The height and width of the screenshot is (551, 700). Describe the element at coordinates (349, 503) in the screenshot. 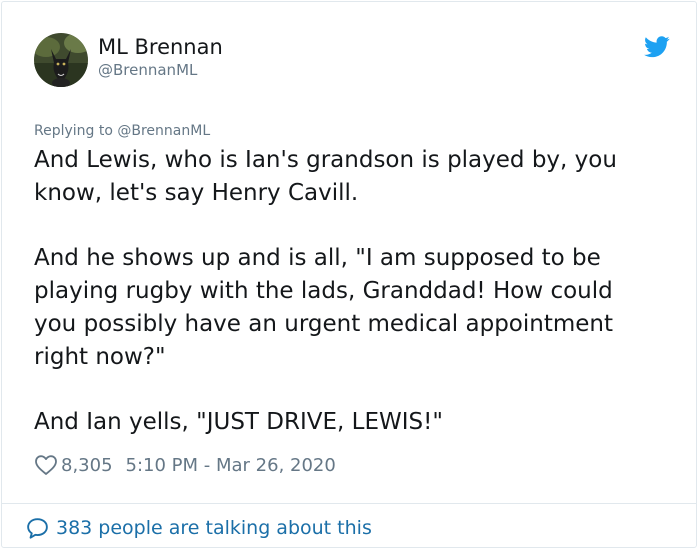

I see `divider` at that location.